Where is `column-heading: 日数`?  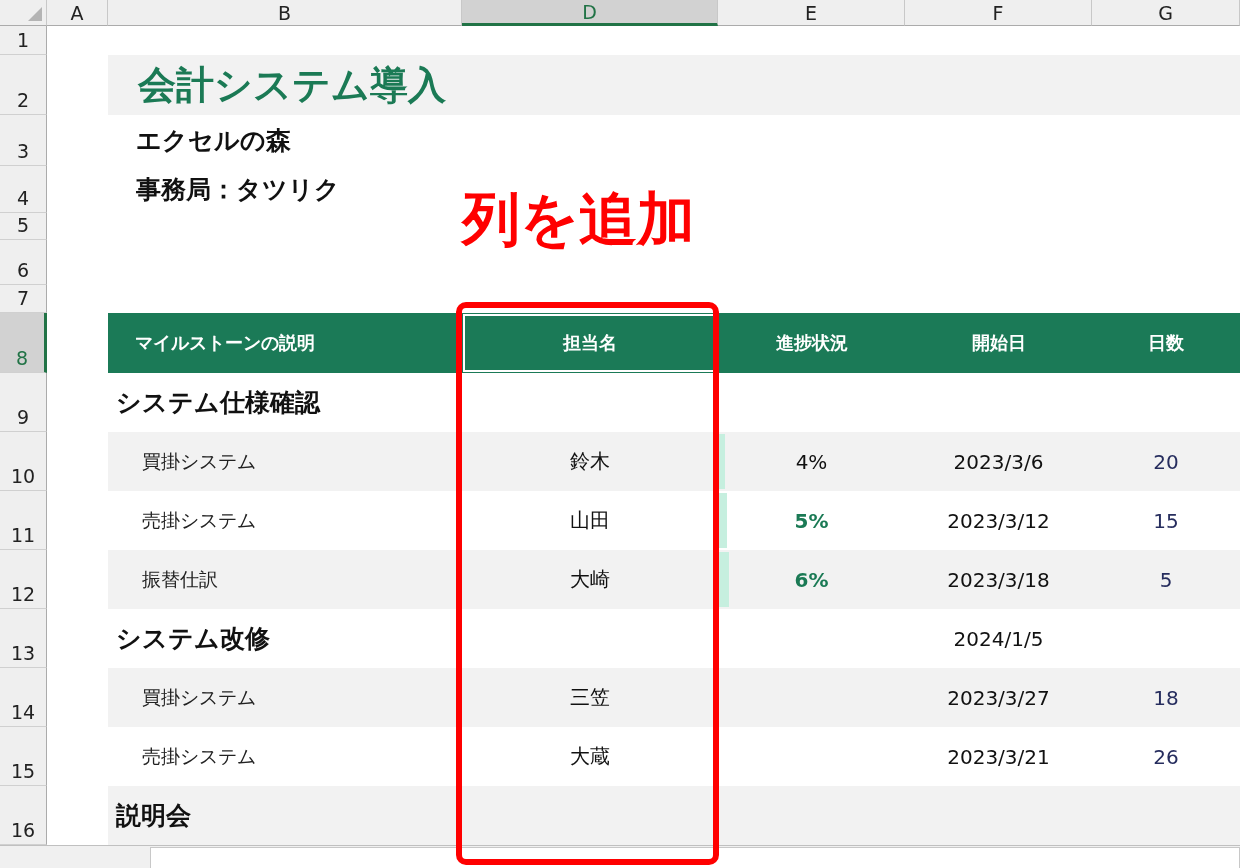
column-heading: 日数 is located at coordinates (1166, 343).